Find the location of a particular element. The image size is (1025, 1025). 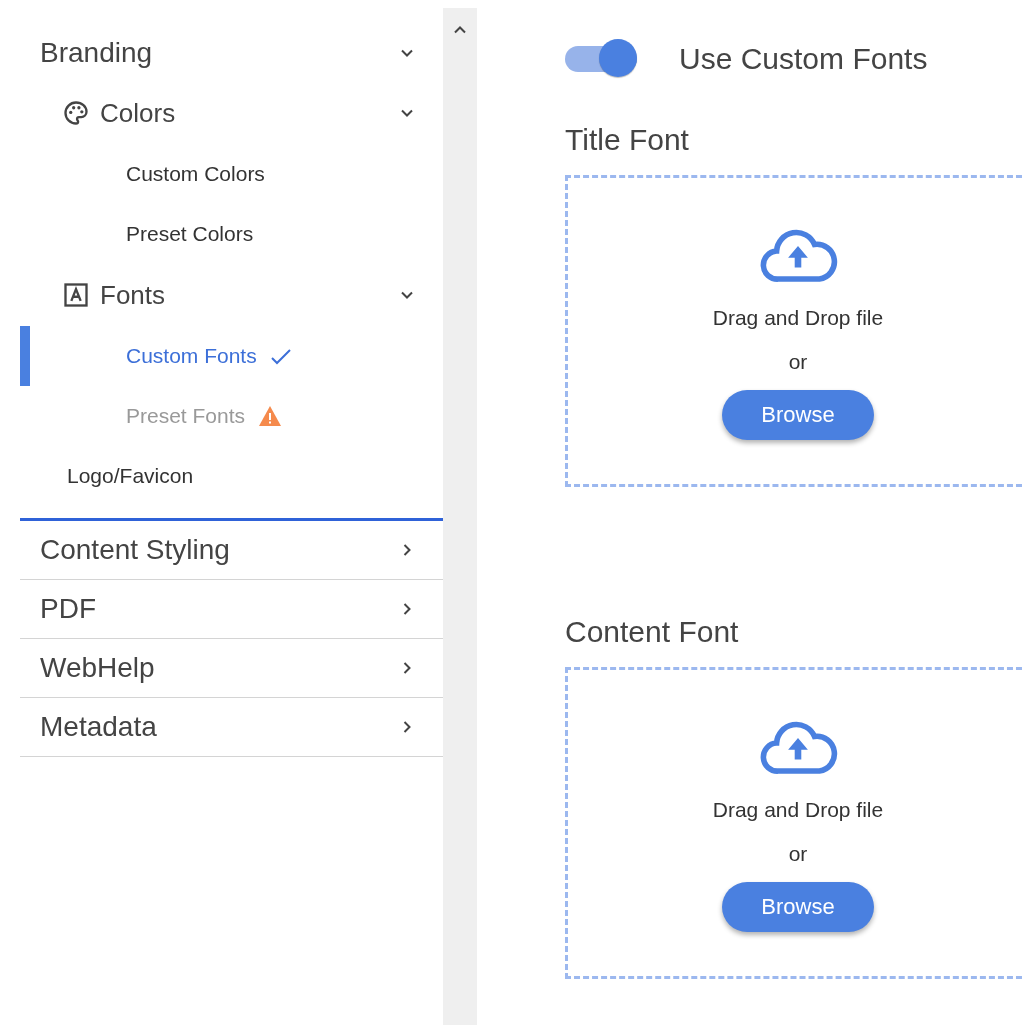

group-header: Fonts is located at coordinates (231, 295).